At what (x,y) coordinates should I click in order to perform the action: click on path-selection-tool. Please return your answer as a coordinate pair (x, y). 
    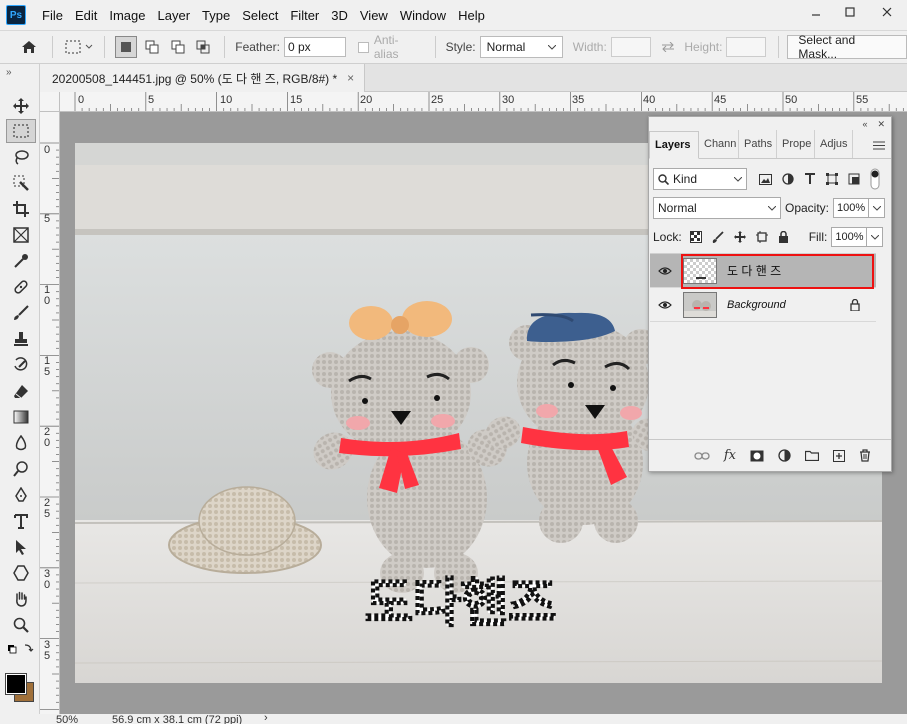
    Looking at the image, I should click on (21, 547).